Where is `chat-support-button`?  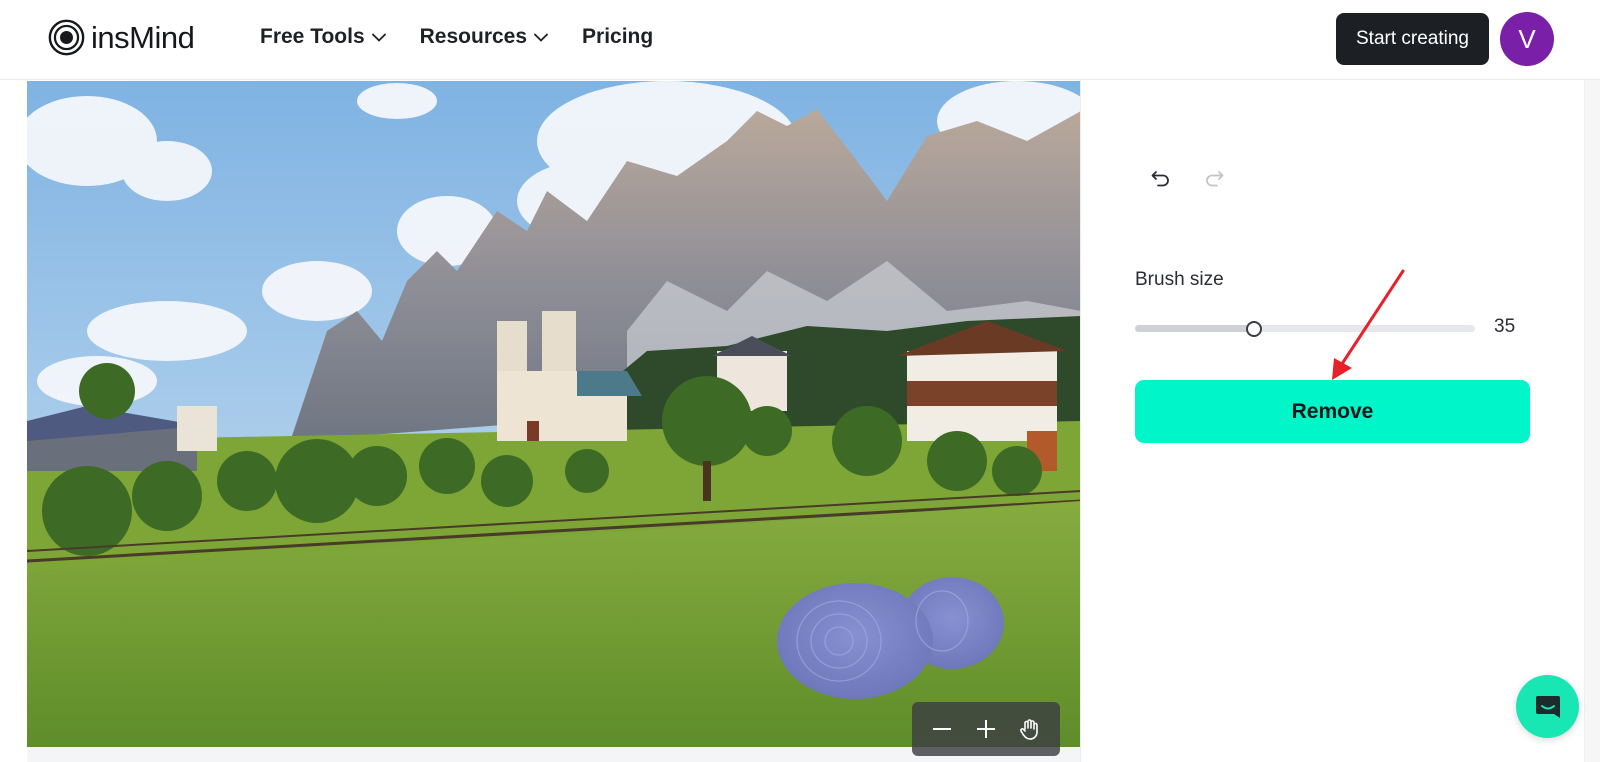
chat-support-button is located at coordinates (1547, 706).